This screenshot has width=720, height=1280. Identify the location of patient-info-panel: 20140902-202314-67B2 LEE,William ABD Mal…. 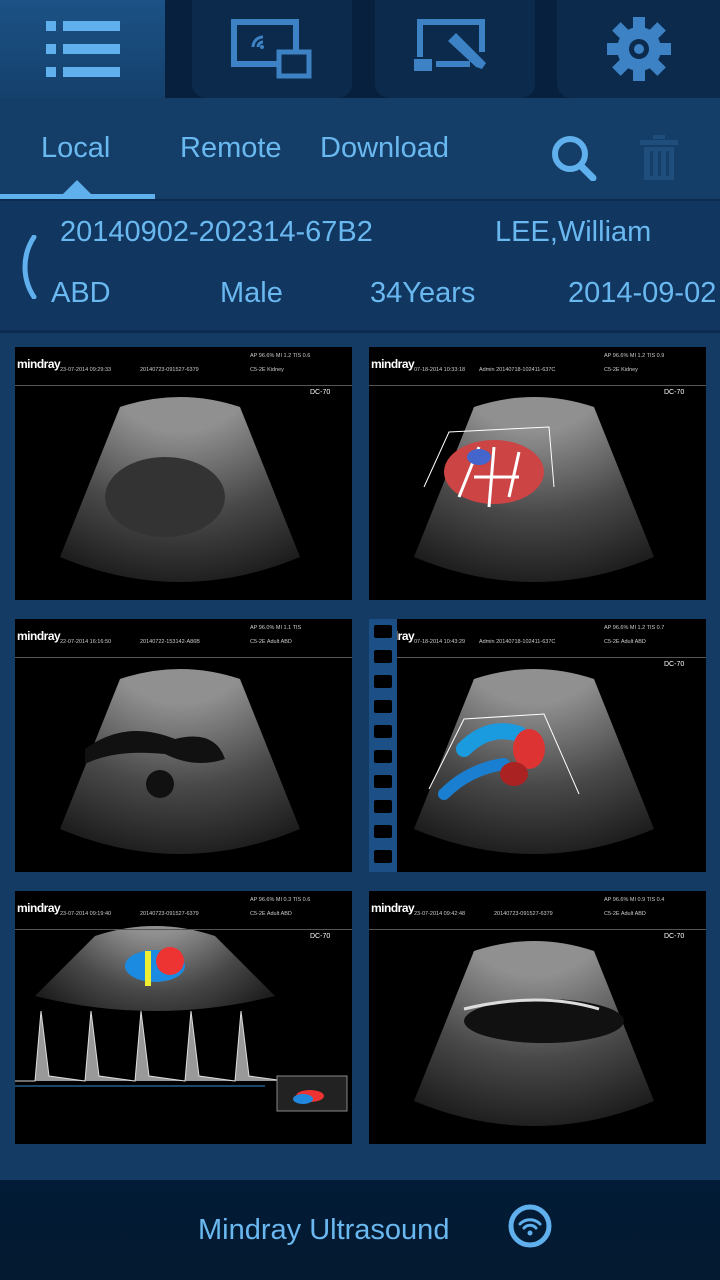
(360, 267).